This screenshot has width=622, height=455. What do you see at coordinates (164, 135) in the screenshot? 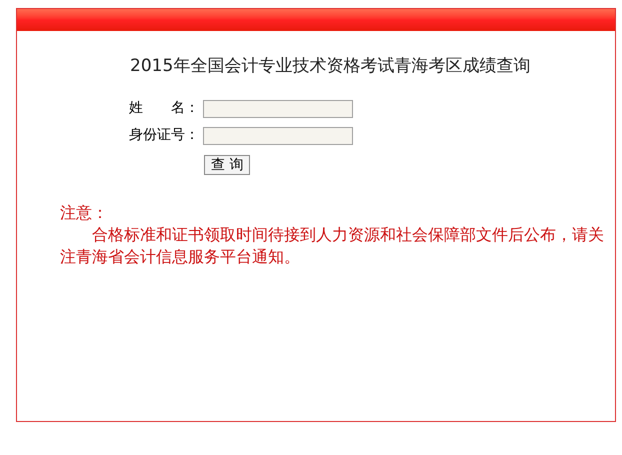
I see `field-label: 身份证号：` at bounding box center [164, 135].